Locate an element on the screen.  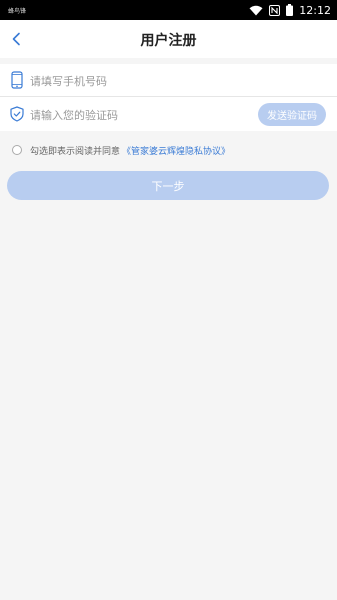
status-icons: 12:12 is located at coordinates (290, 10).